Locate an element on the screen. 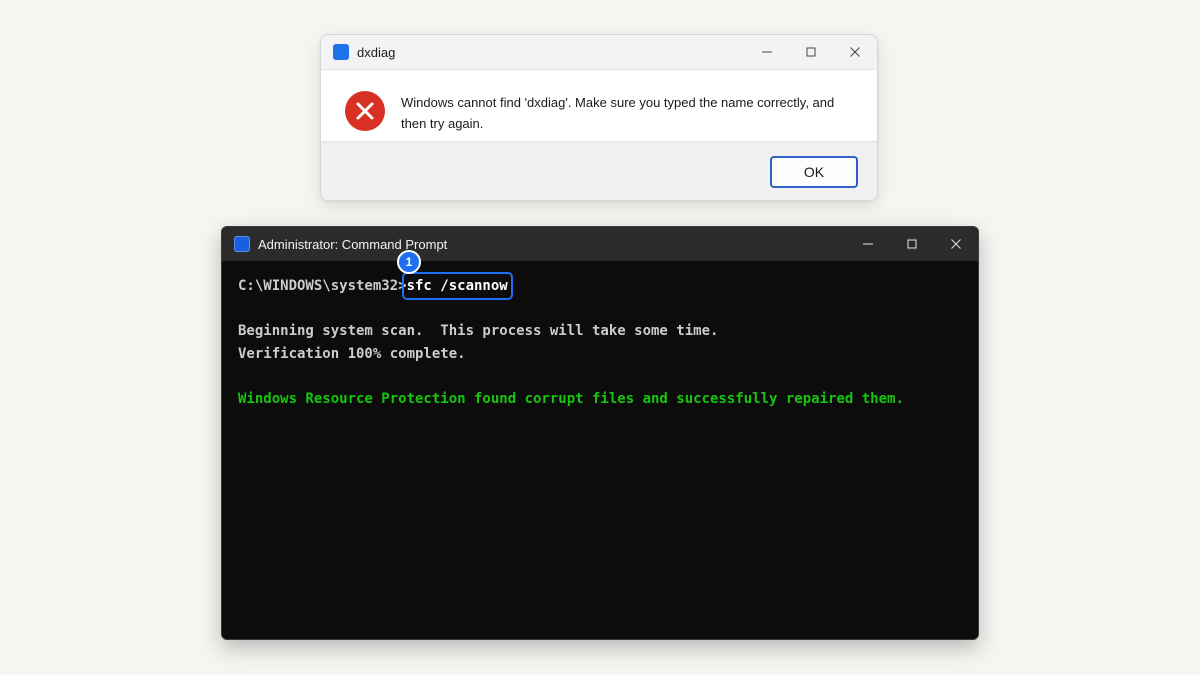 The height and width of the screenshot is (675, 1200). app-icon is located at coordinates (341, 52).